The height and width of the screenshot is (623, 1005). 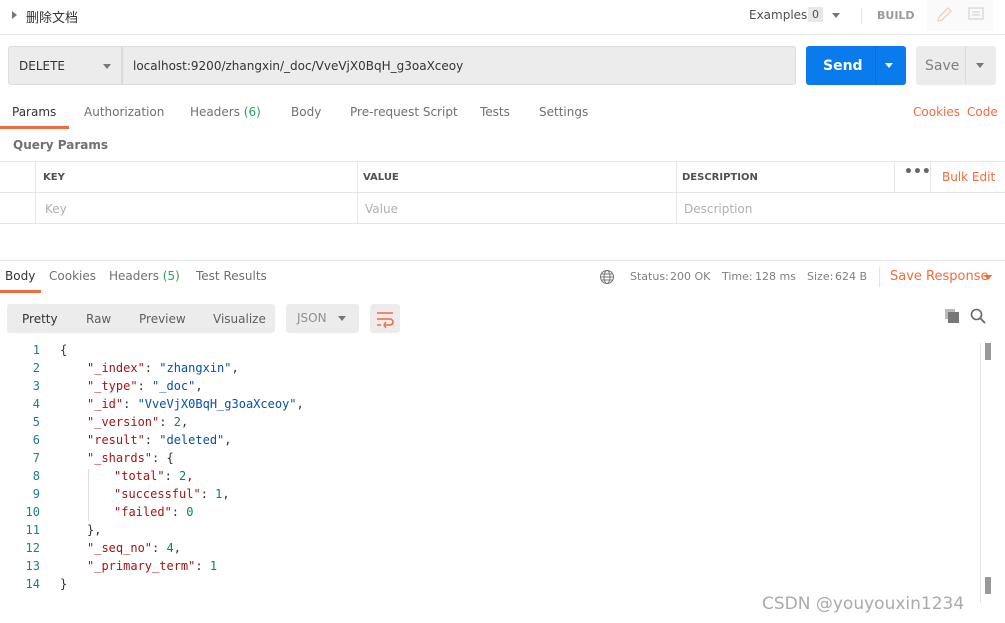 What do you see at coordinates (956, 65) in the screenshot?
I see `save-button: Save` at bounding box center [956, 65].